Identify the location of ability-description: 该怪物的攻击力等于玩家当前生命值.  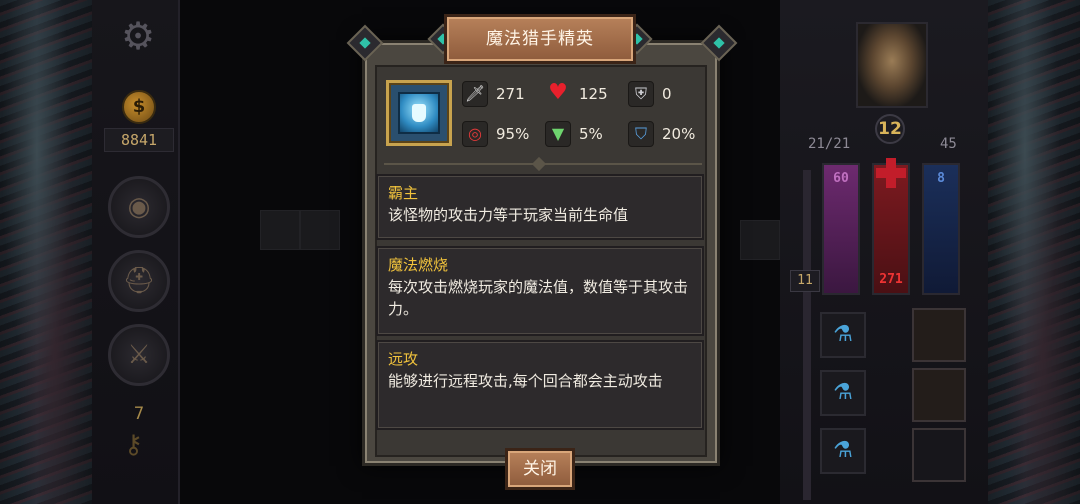
(508, 215).